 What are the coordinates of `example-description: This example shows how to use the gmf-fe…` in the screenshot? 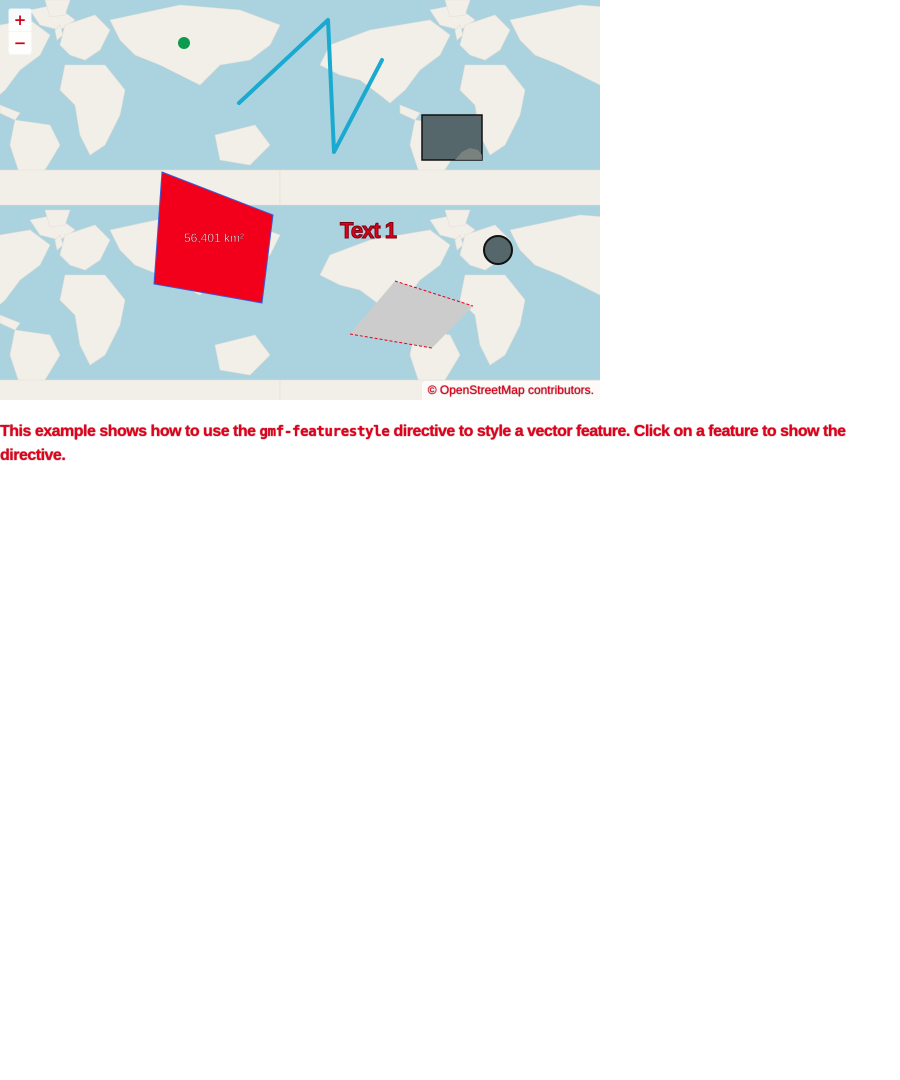 It's located at (440, 444).